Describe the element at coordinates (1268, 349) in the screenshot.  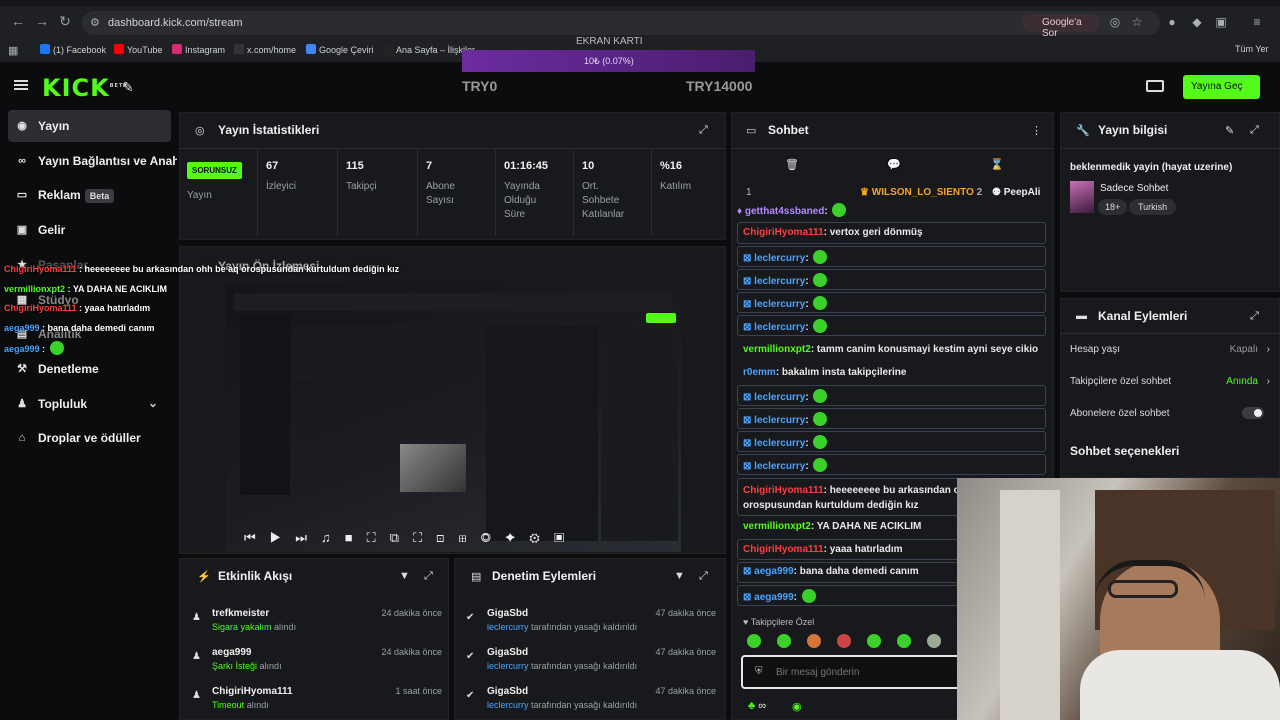
I see `chevron-right-icon: ›` at that location.